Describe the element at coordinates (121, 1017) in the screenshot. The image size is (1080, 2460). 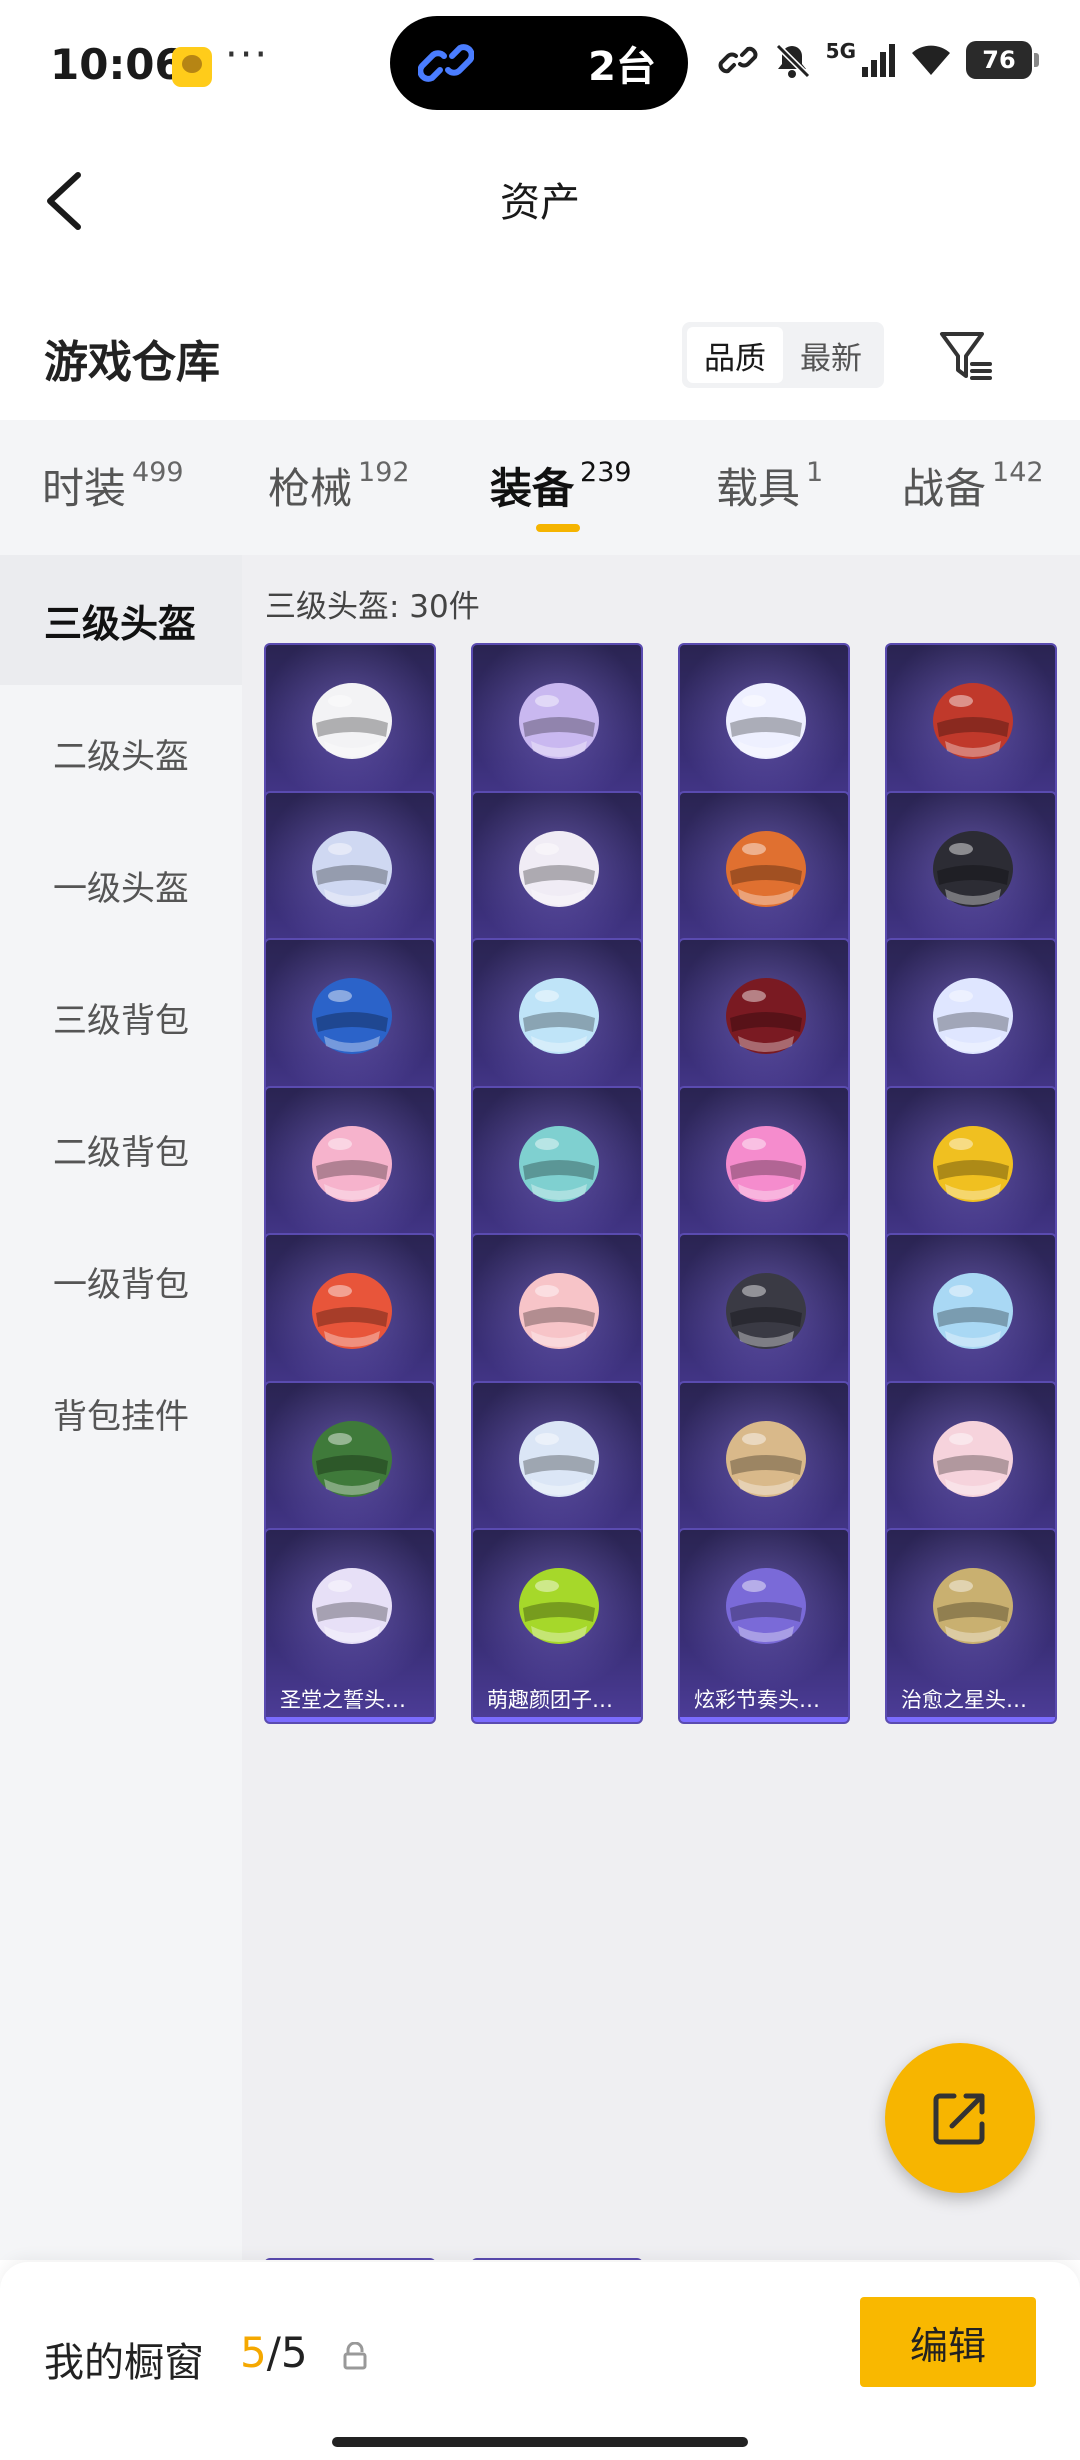
I see `sidebar-item-level3-backpack: 三级背包` at that location.